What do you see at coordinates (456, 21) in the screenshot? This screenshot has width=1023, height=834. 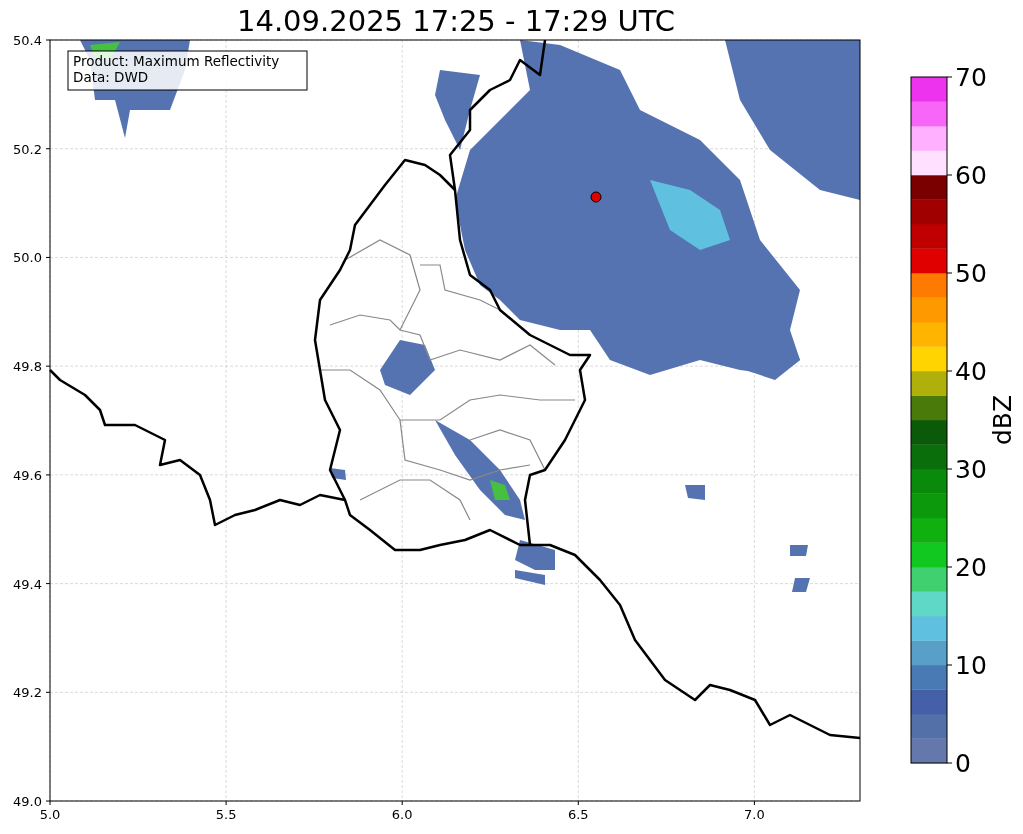 I see `chart-title: 14.09.2025 17:25 - 17:29 UTC` at bounding box center [456, 21].